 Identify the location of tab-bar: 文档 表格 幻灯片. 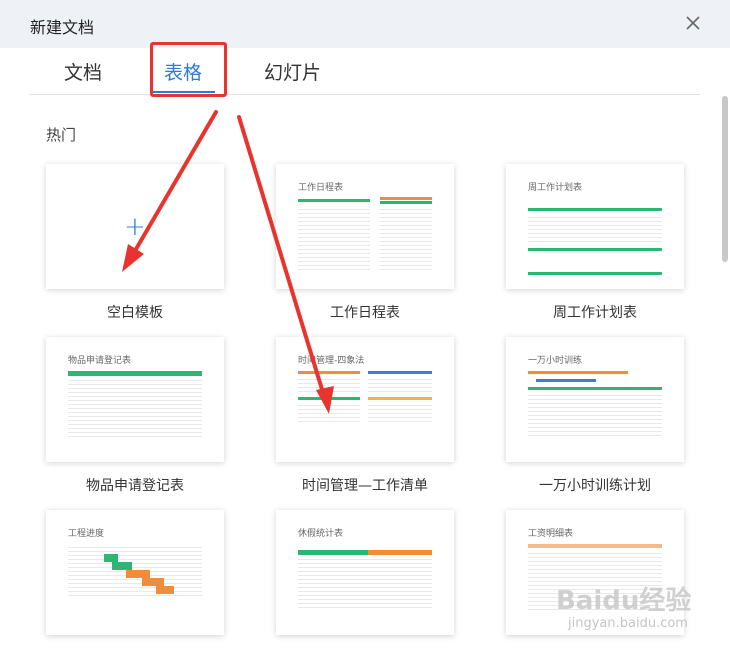
(365, 71).